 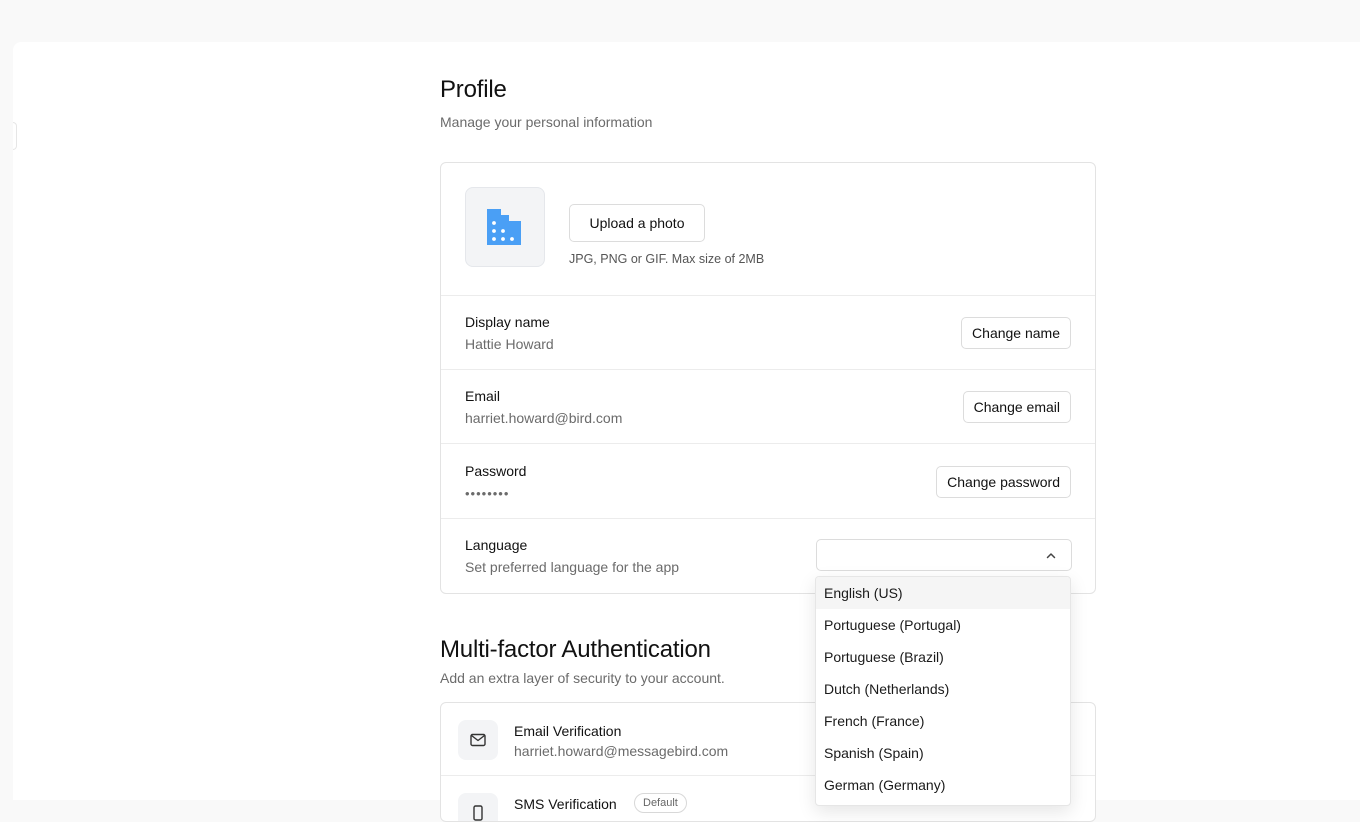 I want to click on mfa-email-title: Email Verification, so click(x=568, y=731).